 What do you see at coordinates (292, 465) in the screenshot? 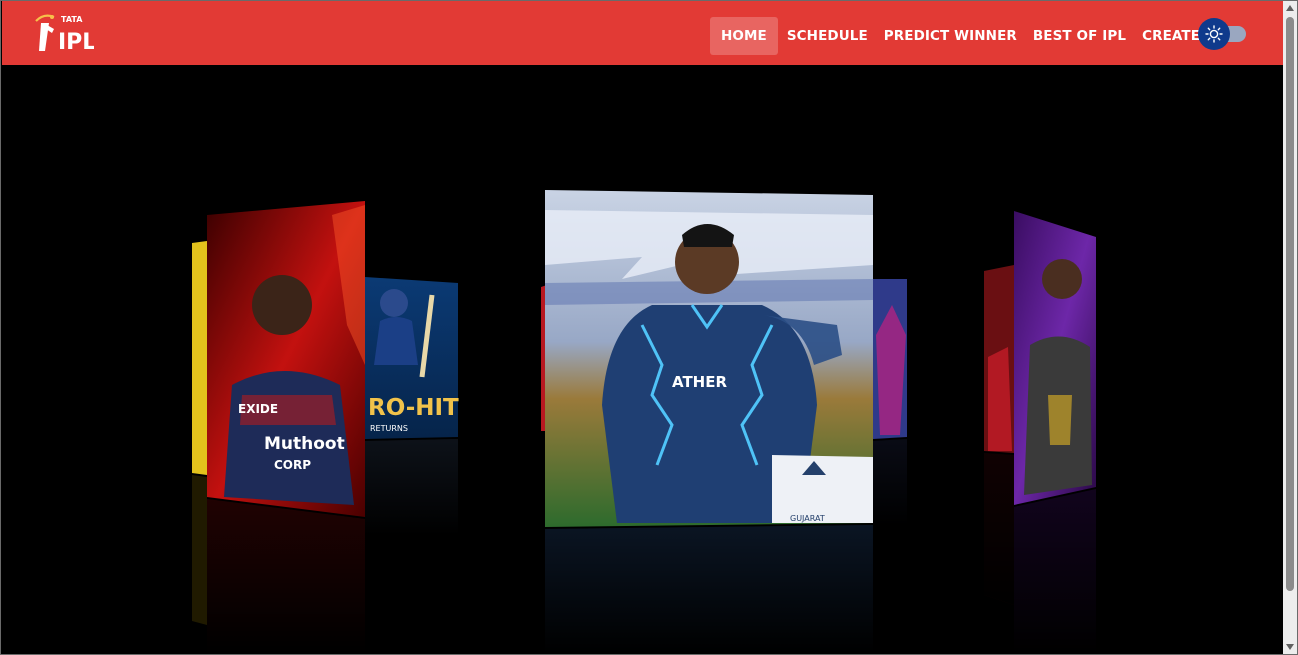
I see `rcb-jersey-sub: CORP` at bounding box center [292, 465].